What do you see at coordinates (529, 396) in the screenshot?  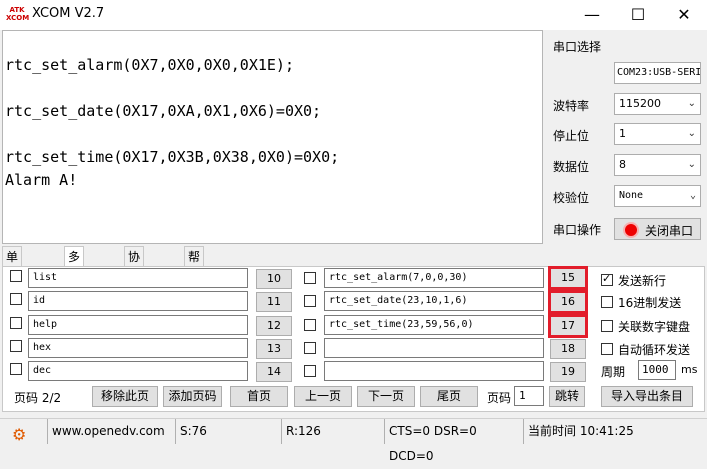 I see `goto-page-input: 1` at bounding box center [529, 396].